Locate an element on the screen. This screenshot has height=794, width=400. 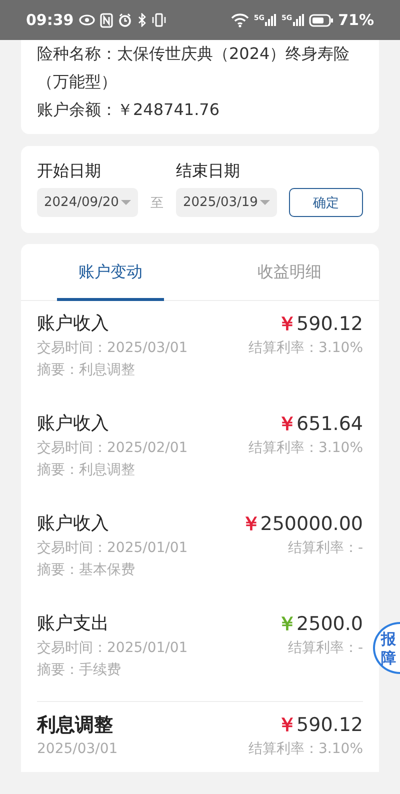
clock: 09:39 is located at coordinates (50, 20).